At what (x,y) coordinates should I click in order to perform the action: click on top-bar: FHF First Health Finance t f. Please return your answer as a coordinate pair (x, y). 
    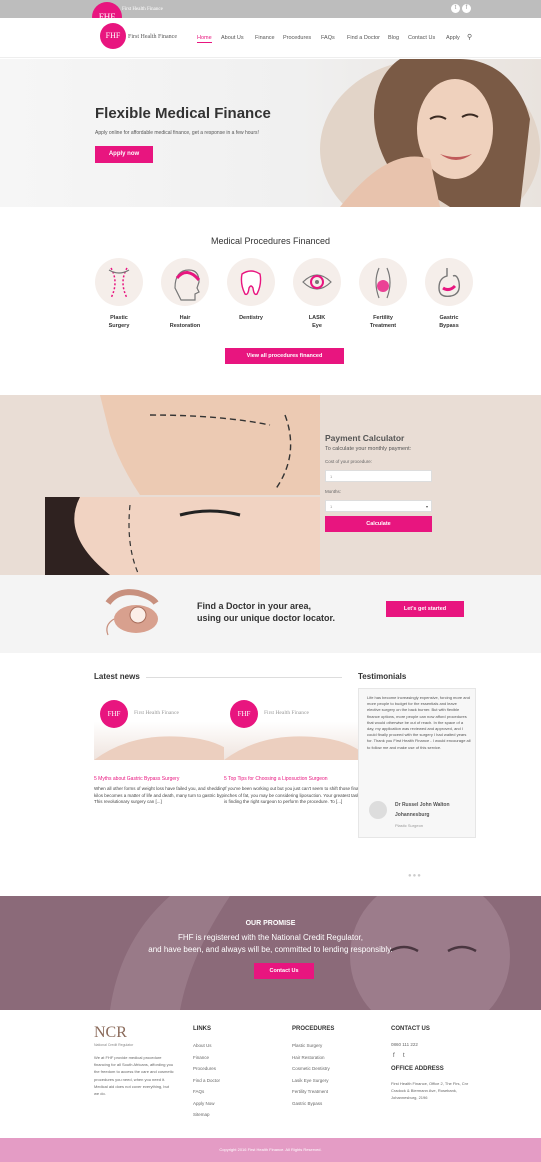
    Looking at the image, I should click on (270, 16).